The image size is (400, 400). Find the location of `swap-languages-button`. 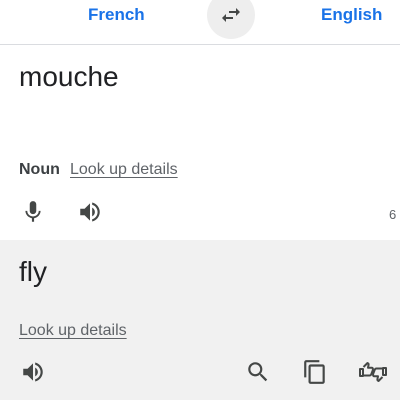

swap-languages-button is located at coordinates (231, 19).